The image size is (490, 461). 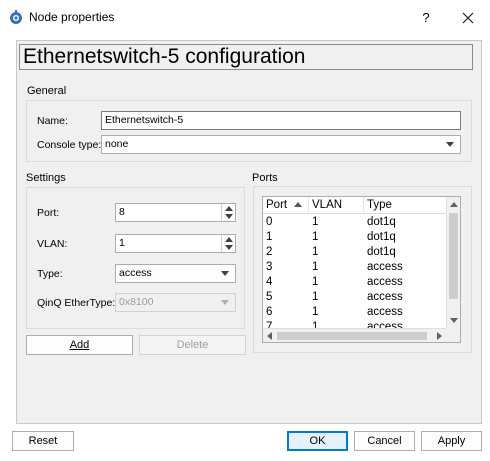 I want to click on apply-button: Apply, so click(x=451, y=441).